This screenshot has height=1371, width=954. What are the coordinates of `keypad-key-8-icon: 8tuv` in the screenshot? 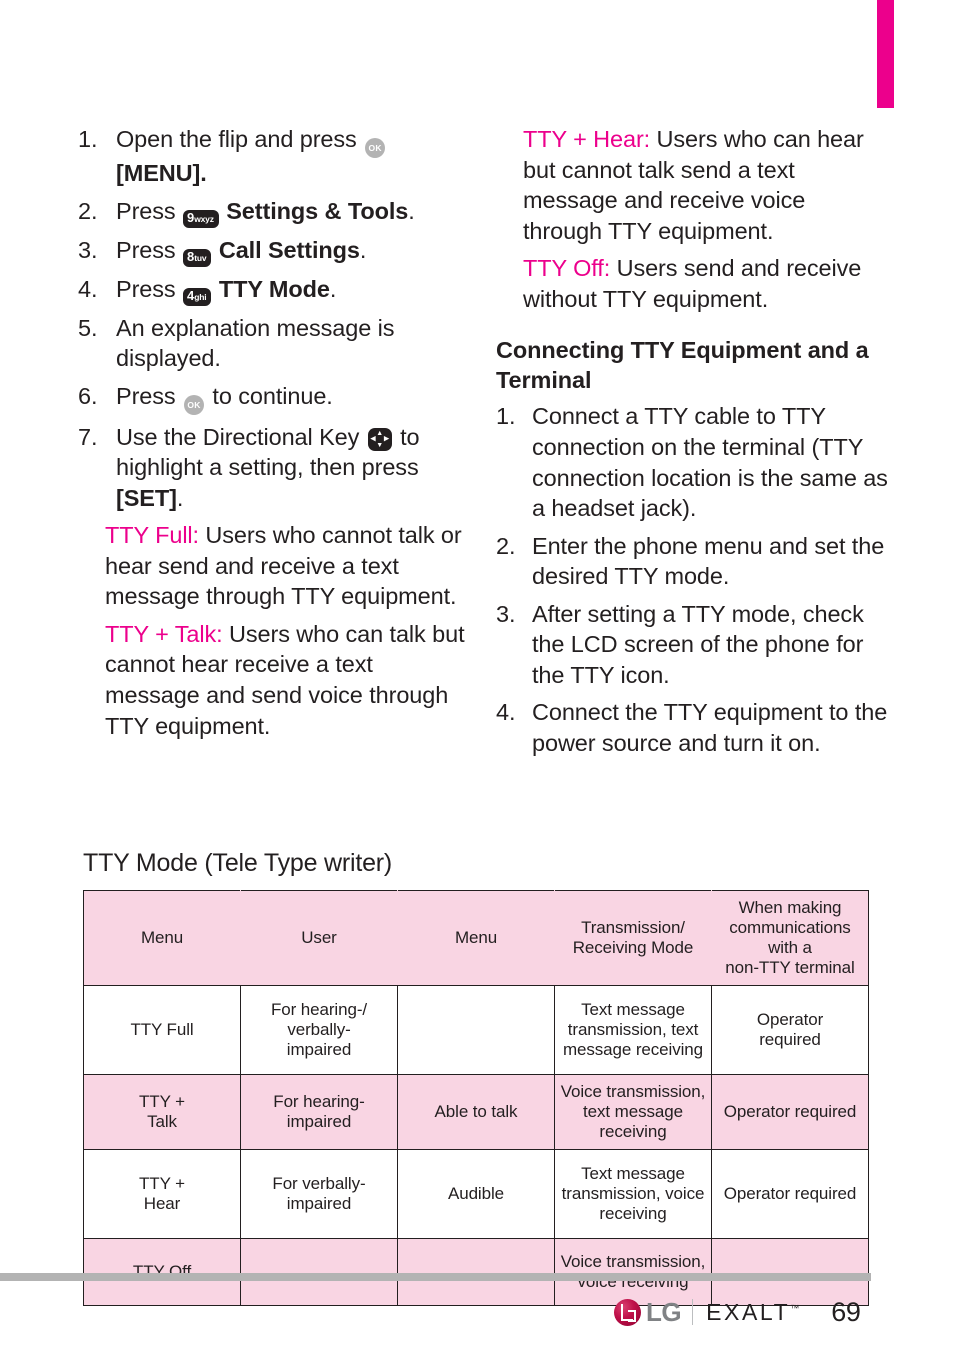 It's located at (197, 257).